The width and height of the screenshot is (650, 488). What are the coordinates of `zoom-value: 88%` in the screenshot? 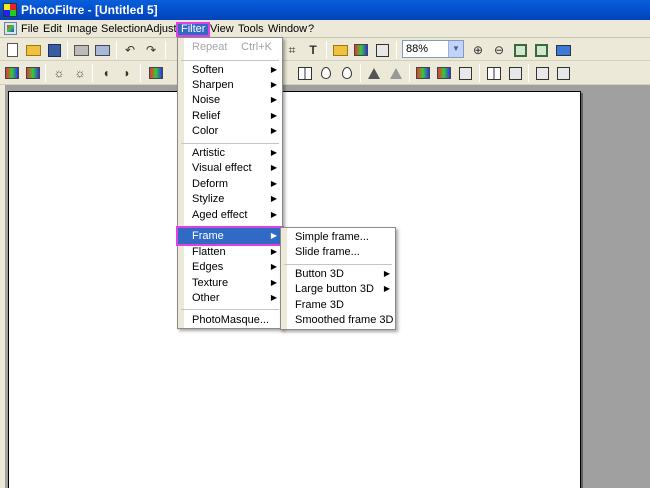 It's located at (417, 49).